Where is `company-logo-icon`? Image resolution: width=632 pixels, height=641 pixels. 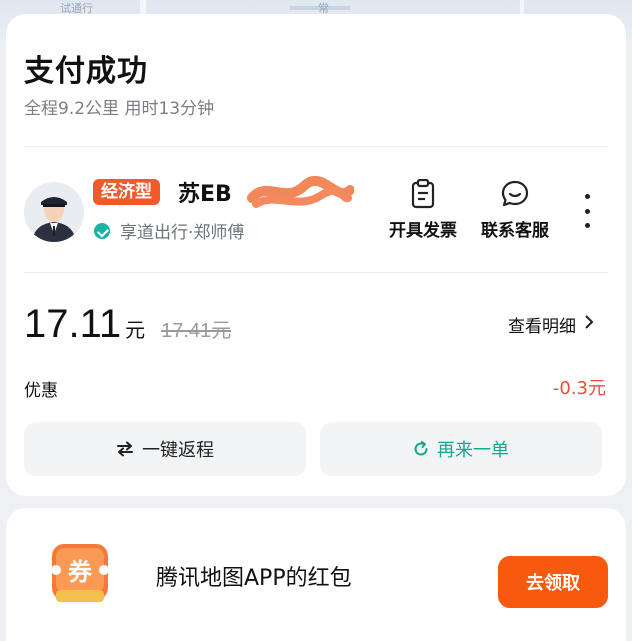
company-logo-icon is located at coordinates (102, 230).